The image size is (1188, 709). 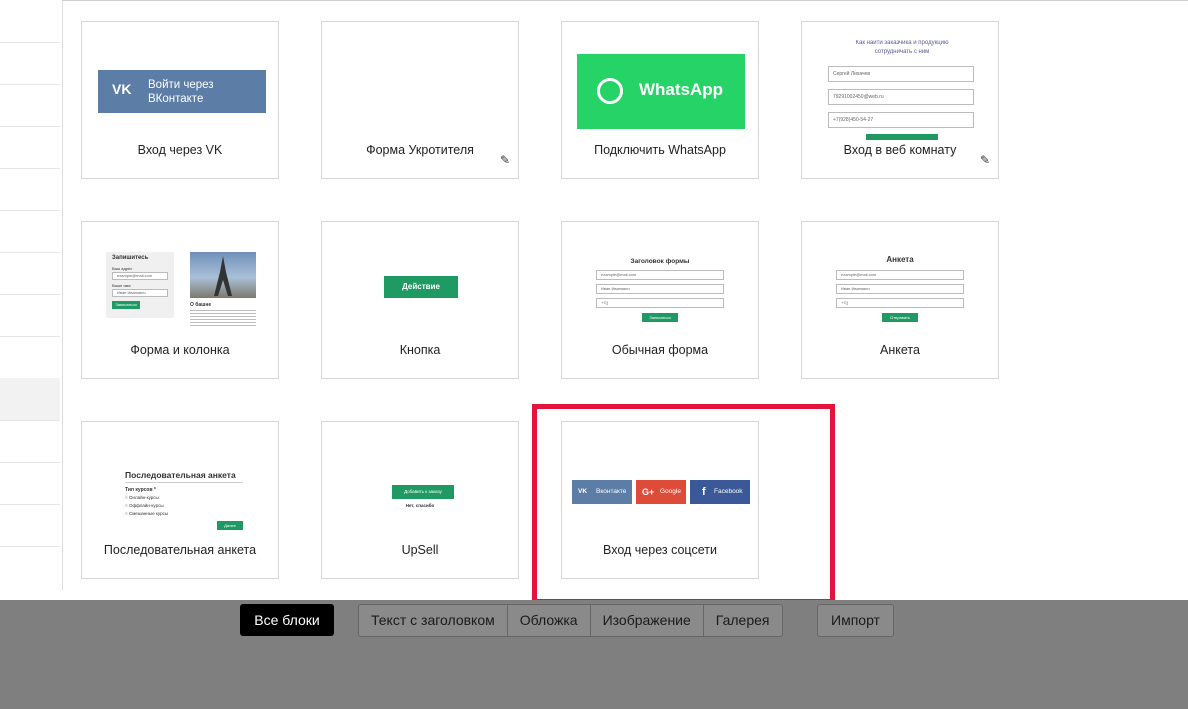 I want to click on whatsapp-preview: WhatsApp, so click(x=661, y=91).